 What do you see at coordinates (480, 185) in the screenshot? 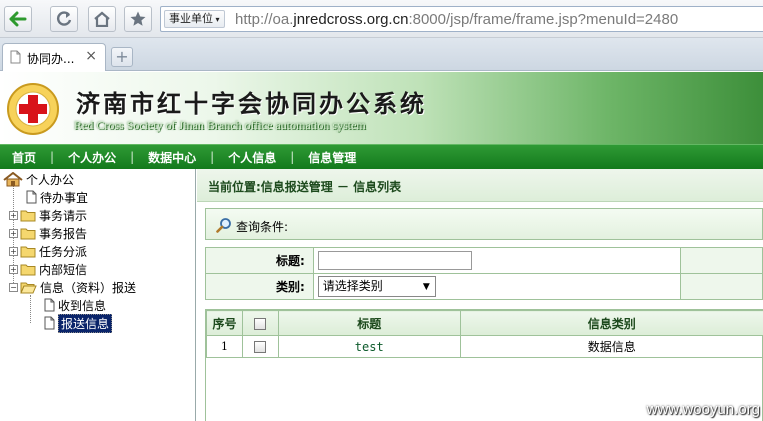
I see `breadcrumb-bar: 当前位置:信息报送管理 － 信息列表` at bounding box center [480, 185].